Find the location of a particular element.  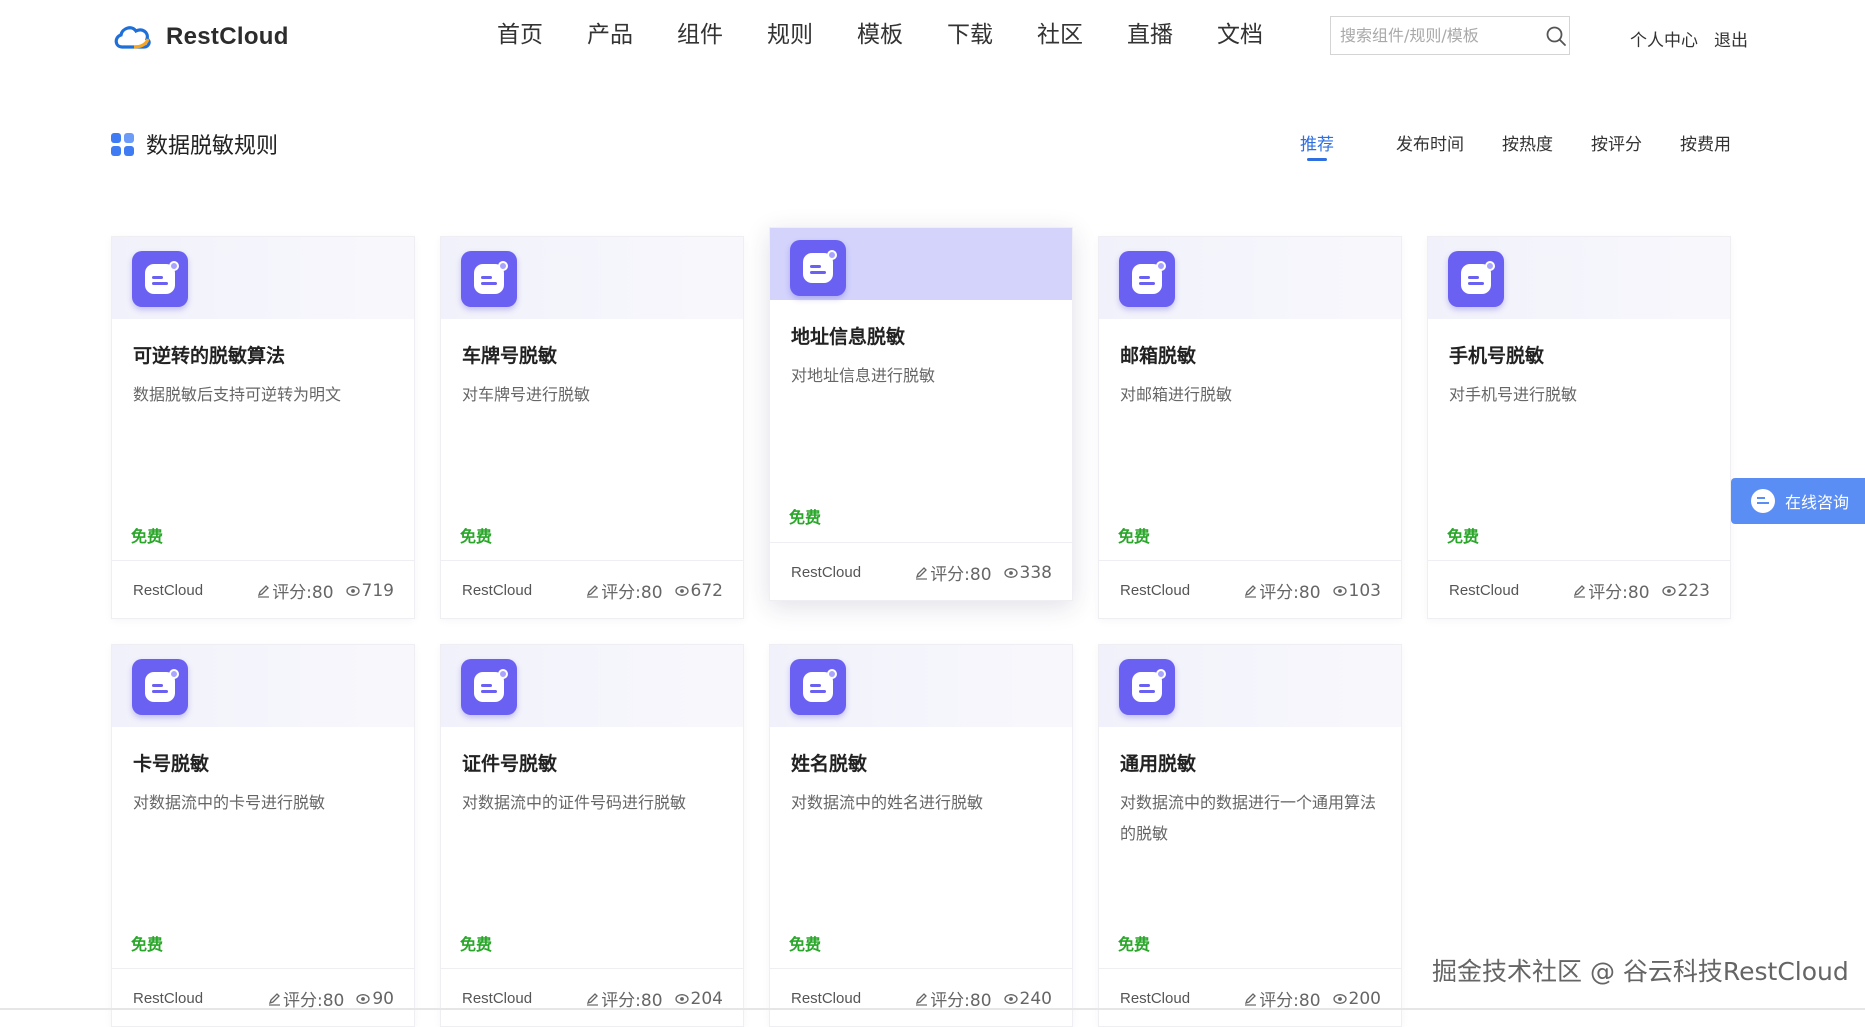

card-stats: 评分:80 223 is located at coordinates (1641, 590).